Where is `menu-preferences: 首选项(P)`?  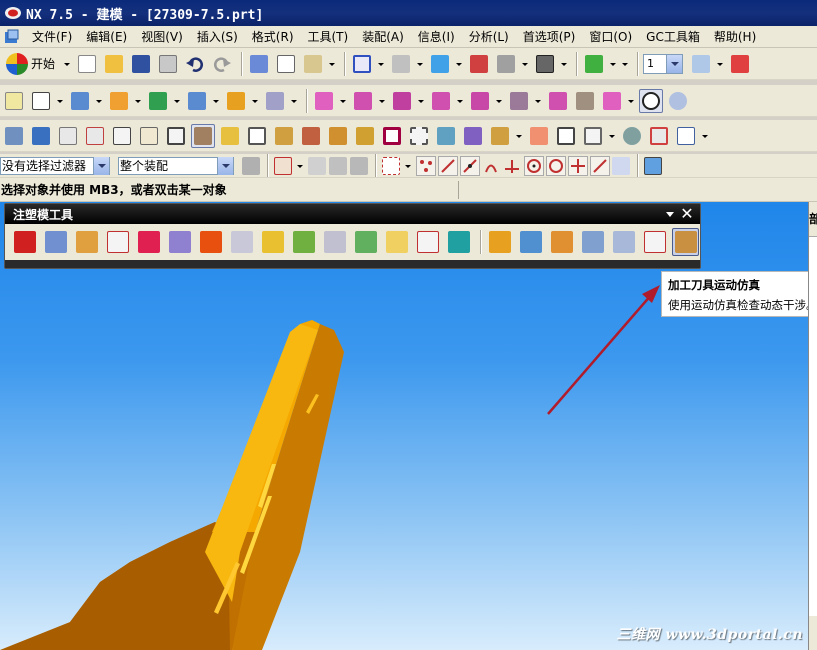
menu-preferences: 首选项(P) is located at coordinates (549, 36).